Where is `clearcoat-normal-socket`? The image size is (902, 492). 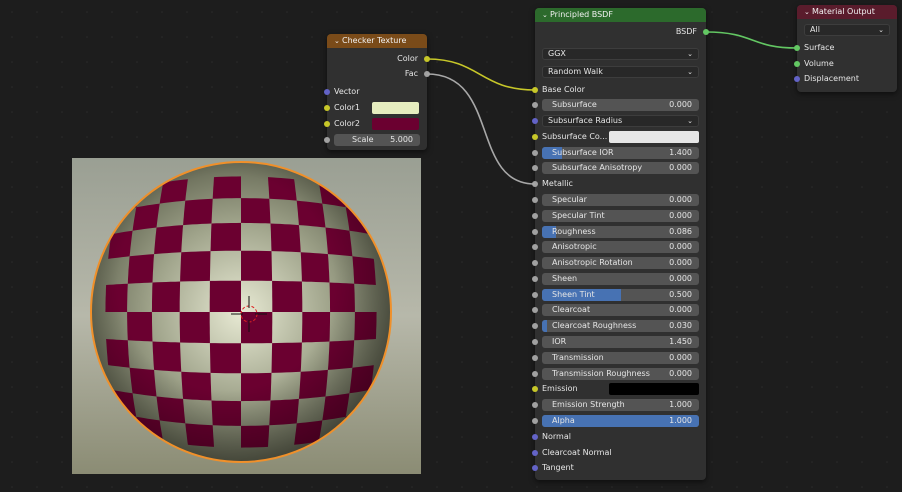
clearcoat-normal-socket is located at coordinates (535, 453).